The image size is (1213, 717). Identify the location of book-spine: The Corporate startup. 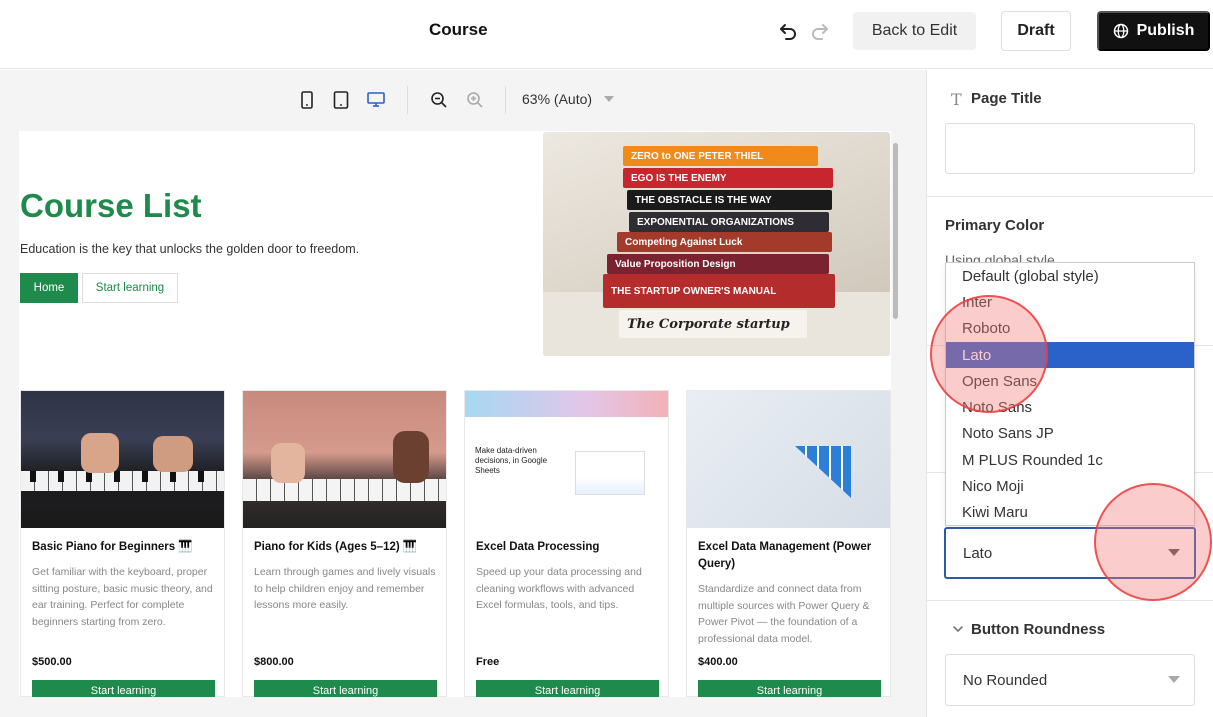
(713, 324).